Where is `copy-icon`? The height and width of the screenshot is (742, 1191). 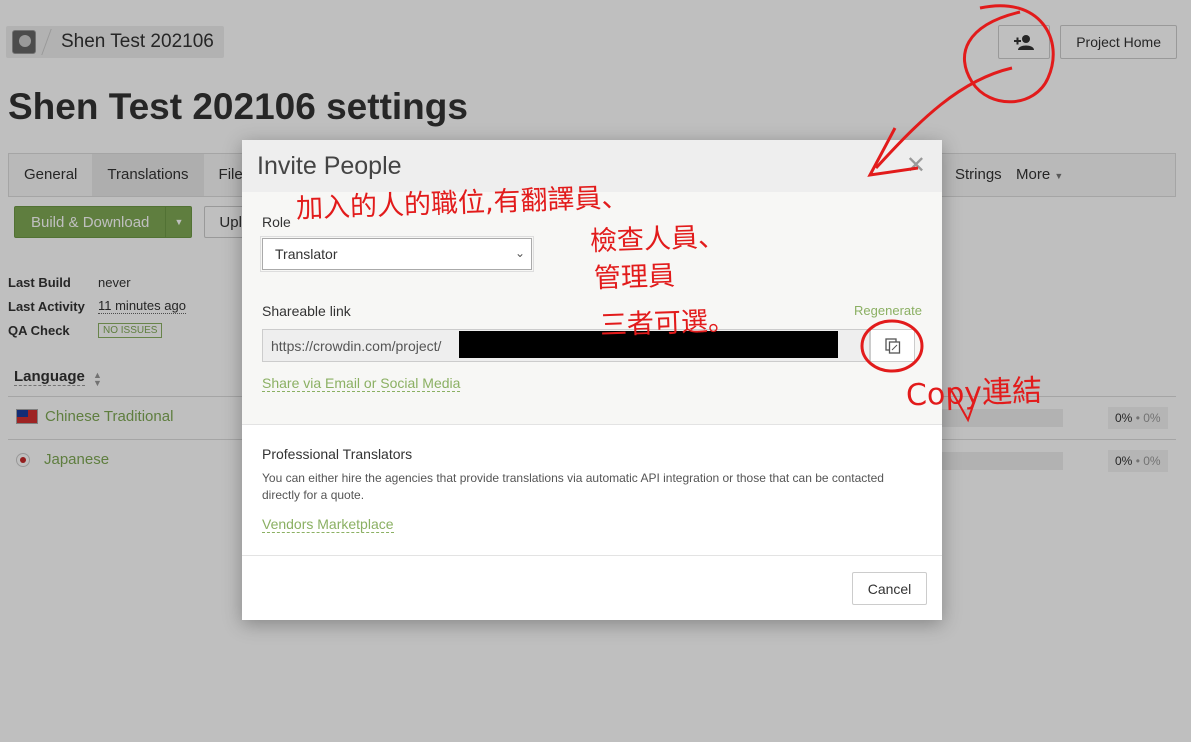
copy-icon is located at coordinates (892, 345).